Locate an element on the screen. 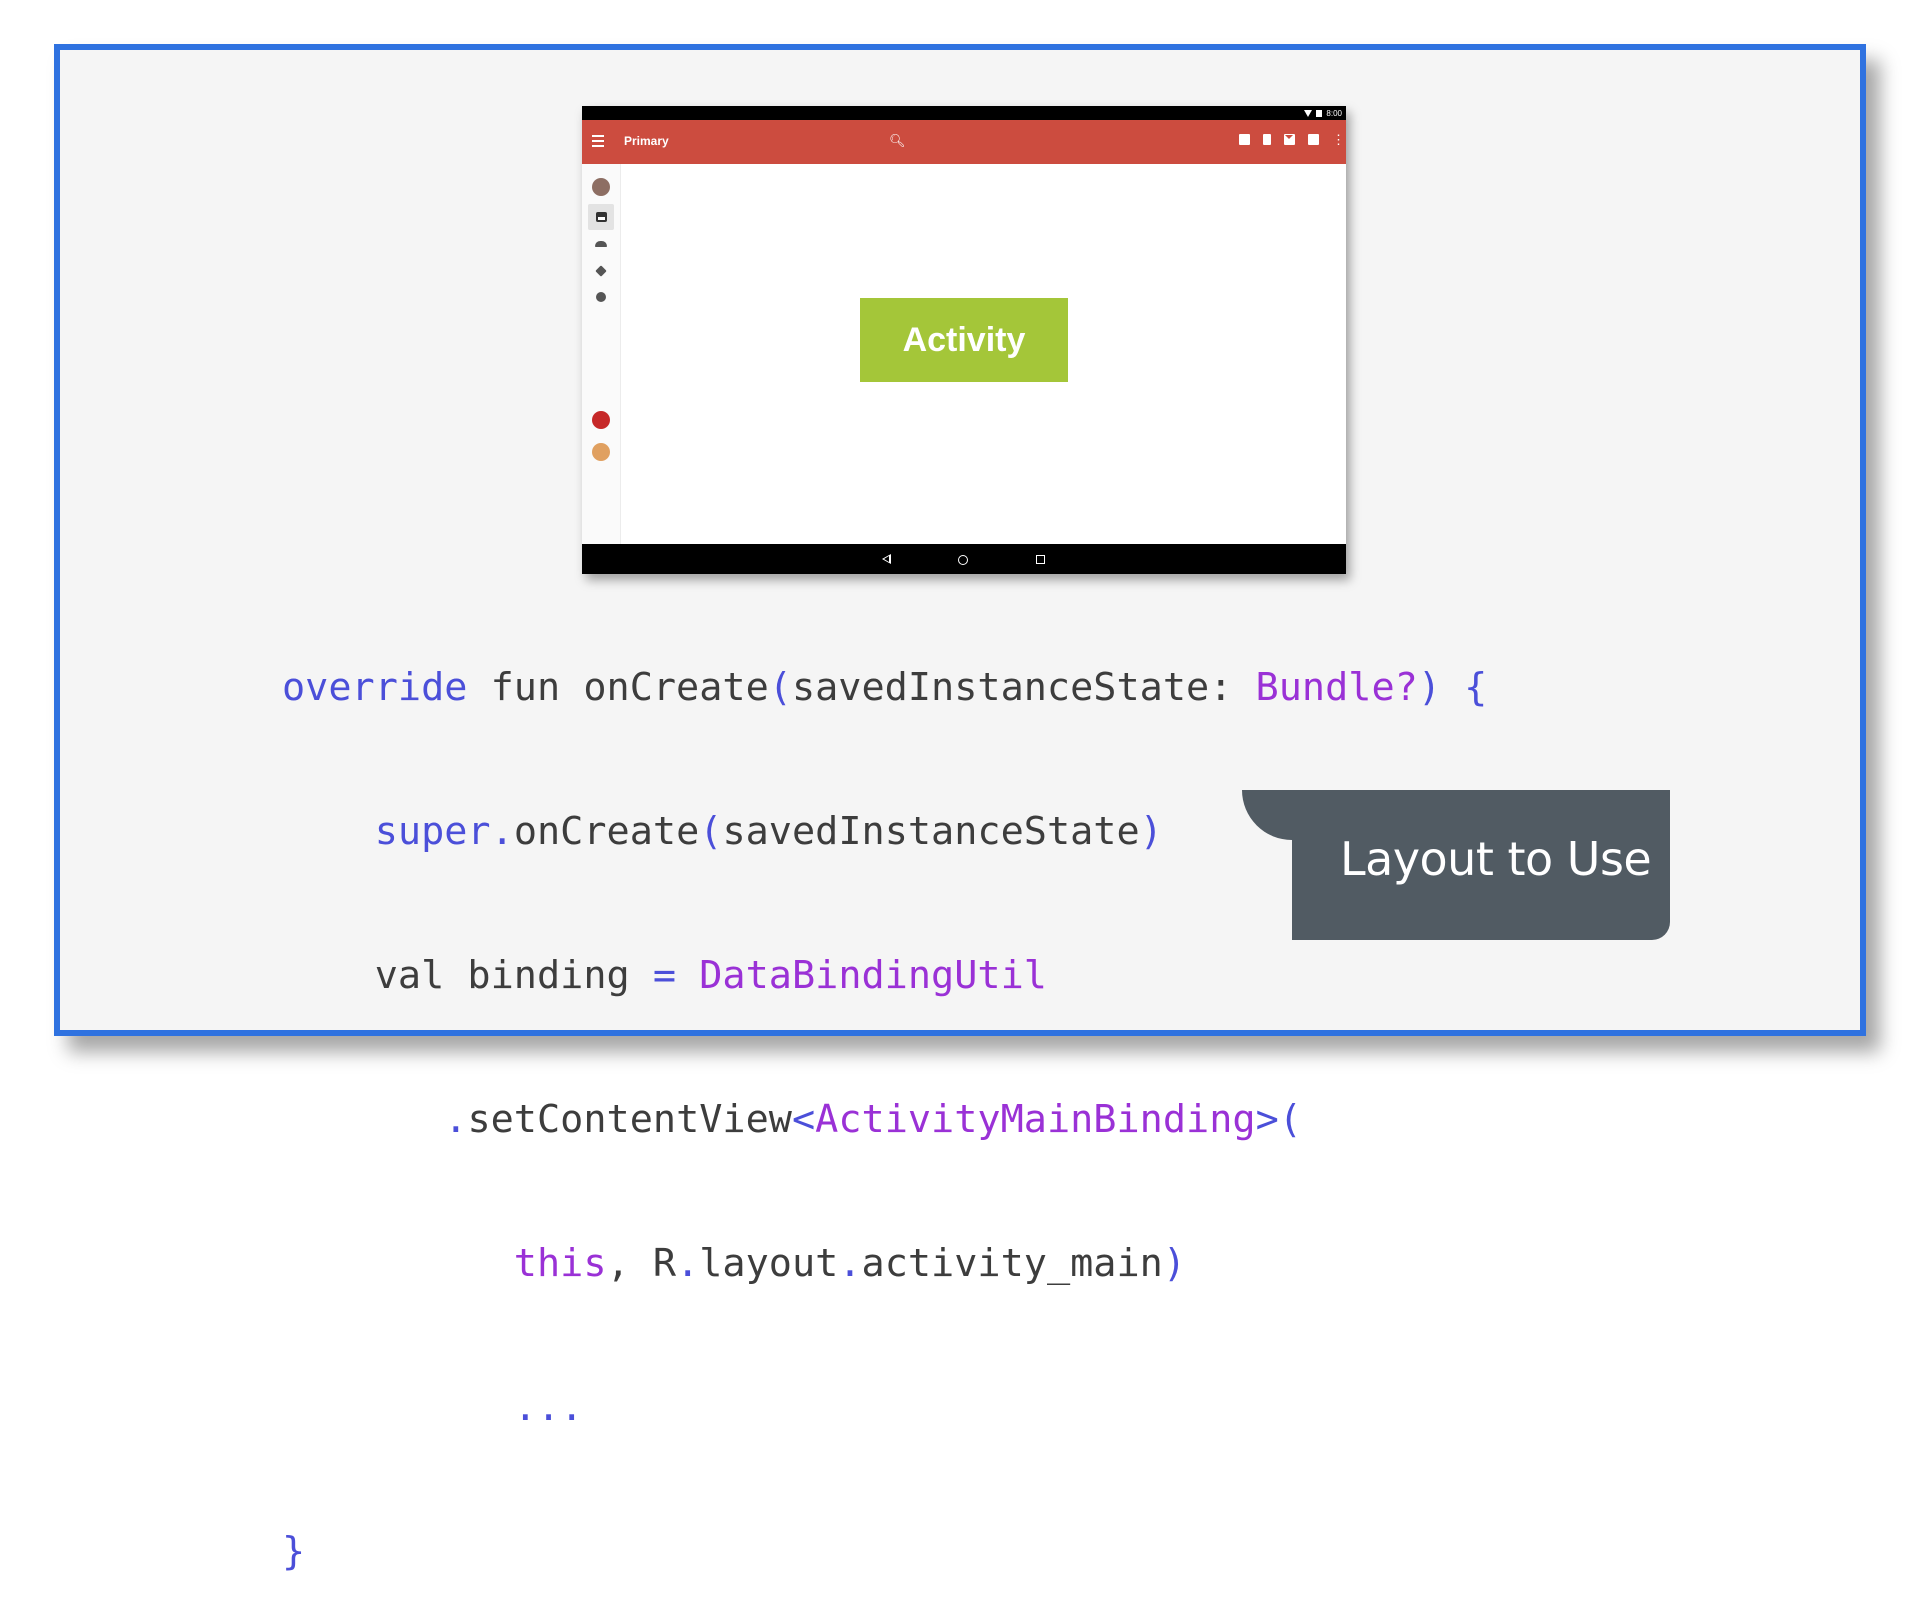  status-time: 8:00 is located at coordinates (1334, 113).